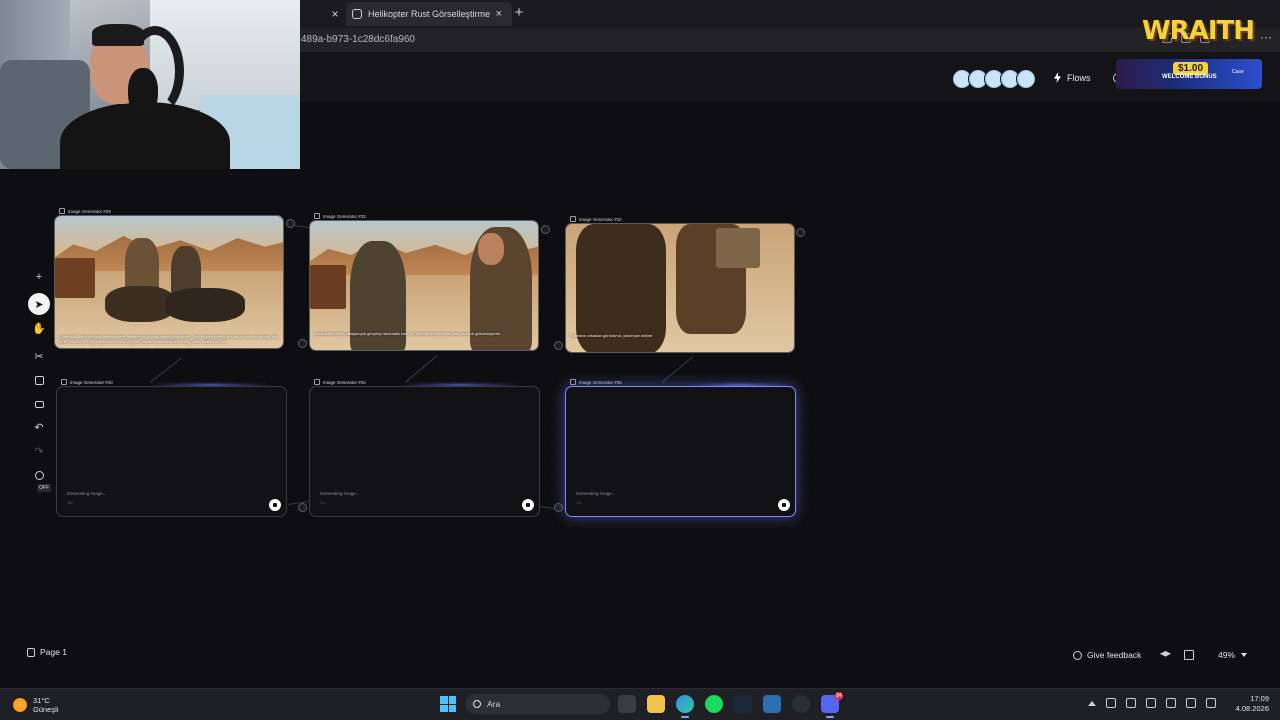  What do you see at coordinates (39, 427) in the screenshot?
I see `undo-button: ↶` at bounding box center [39, 427].